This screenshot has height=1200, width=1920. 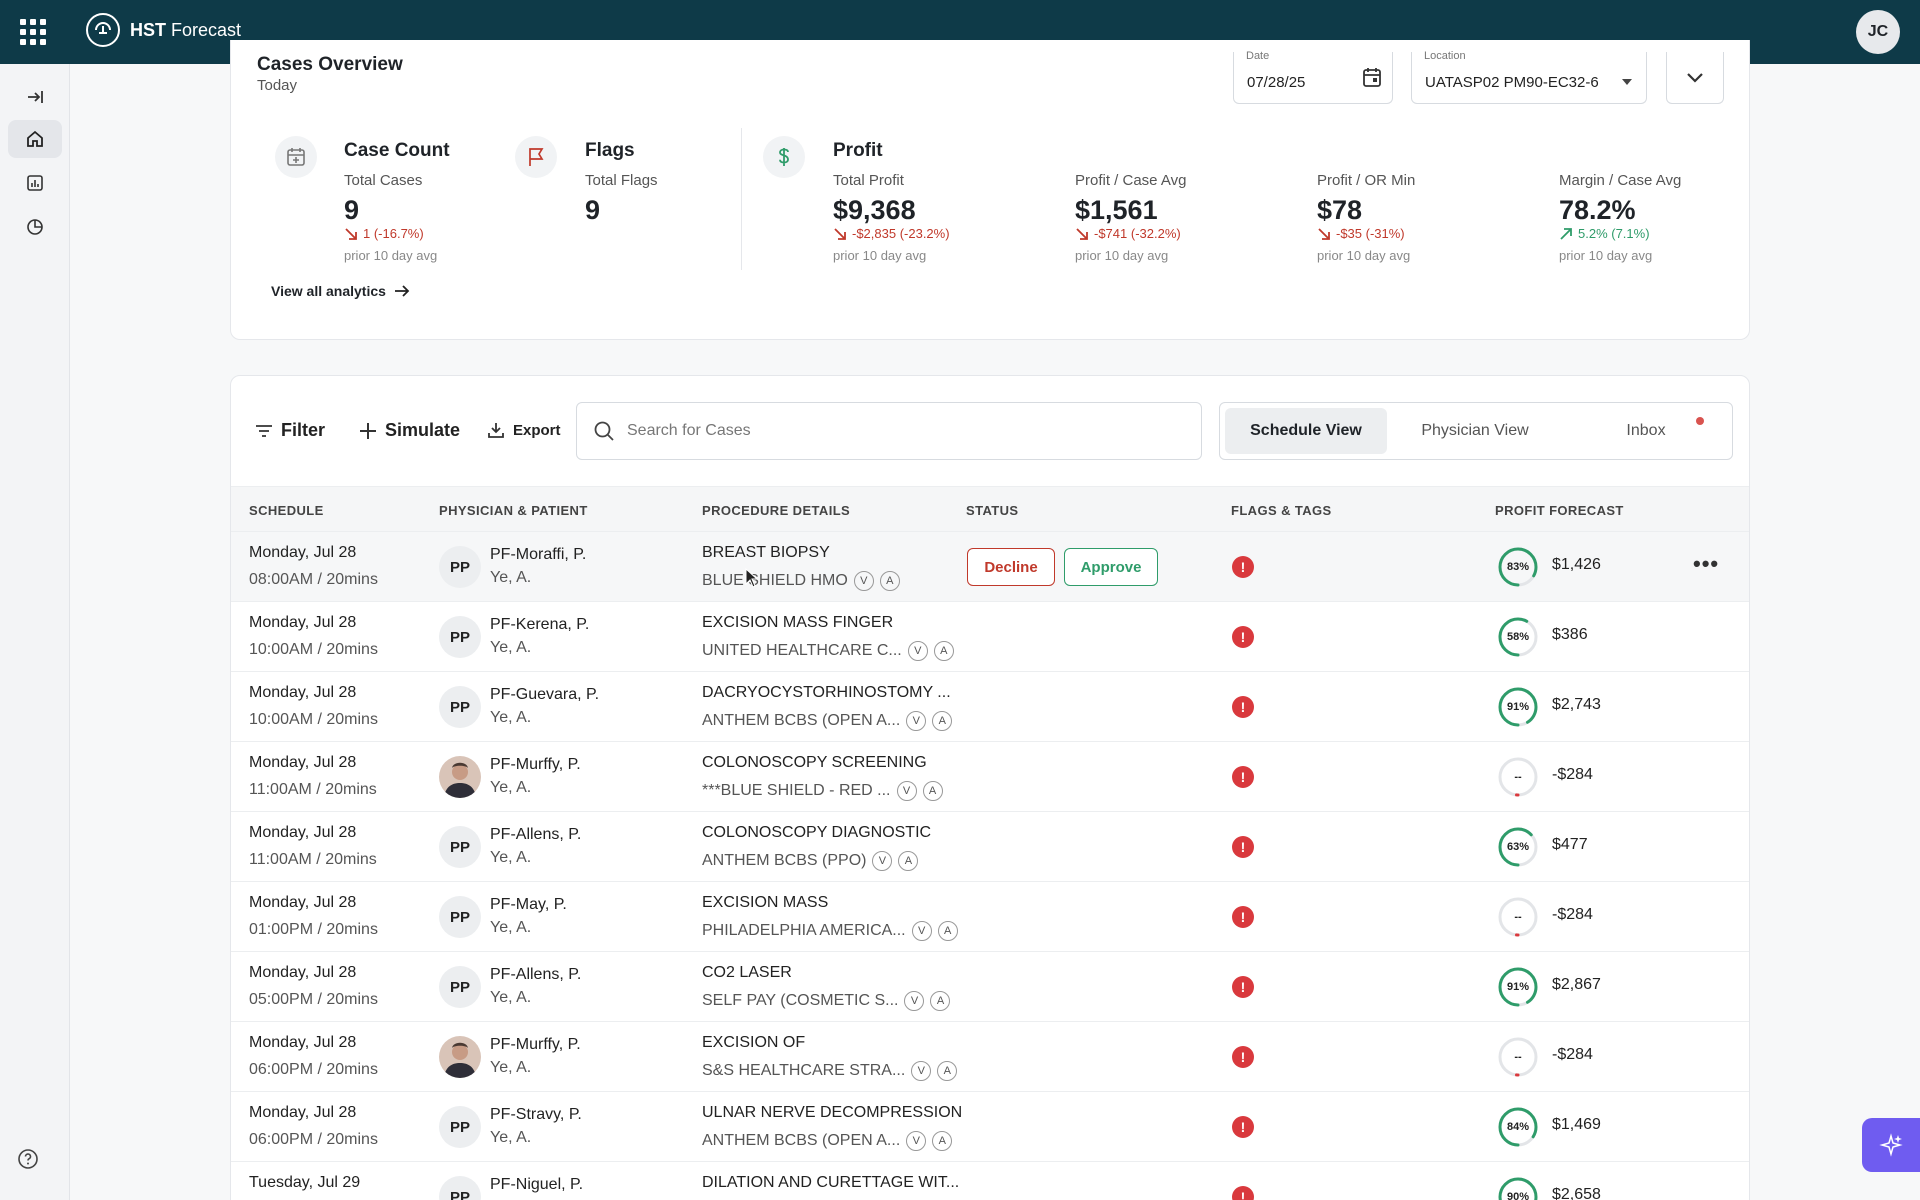 I want to click on expand-overview-button, so click(x=1695, y=78).